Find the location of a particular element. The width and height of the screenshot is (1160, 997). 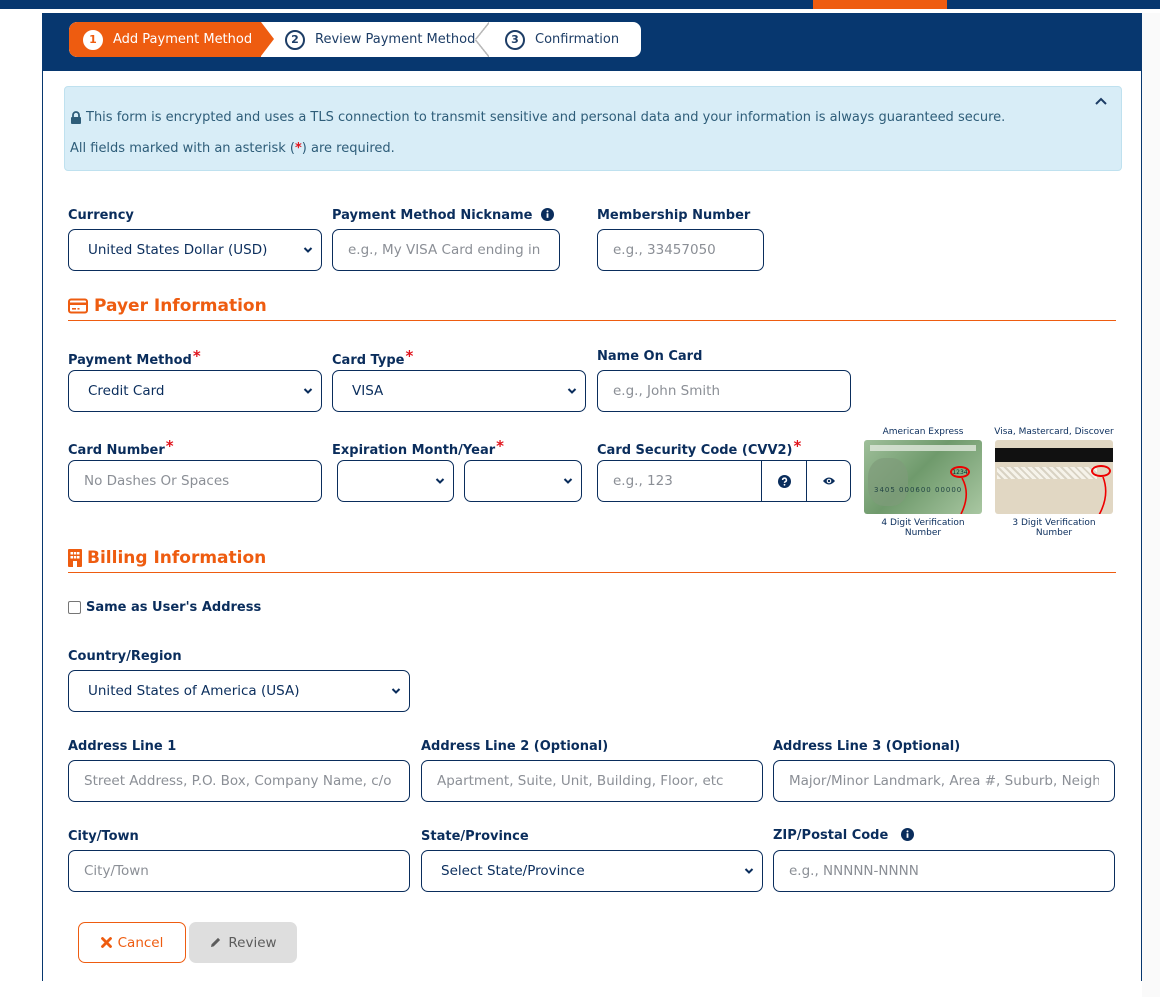

city-label: City/Town is located at coordinates (103, 836).